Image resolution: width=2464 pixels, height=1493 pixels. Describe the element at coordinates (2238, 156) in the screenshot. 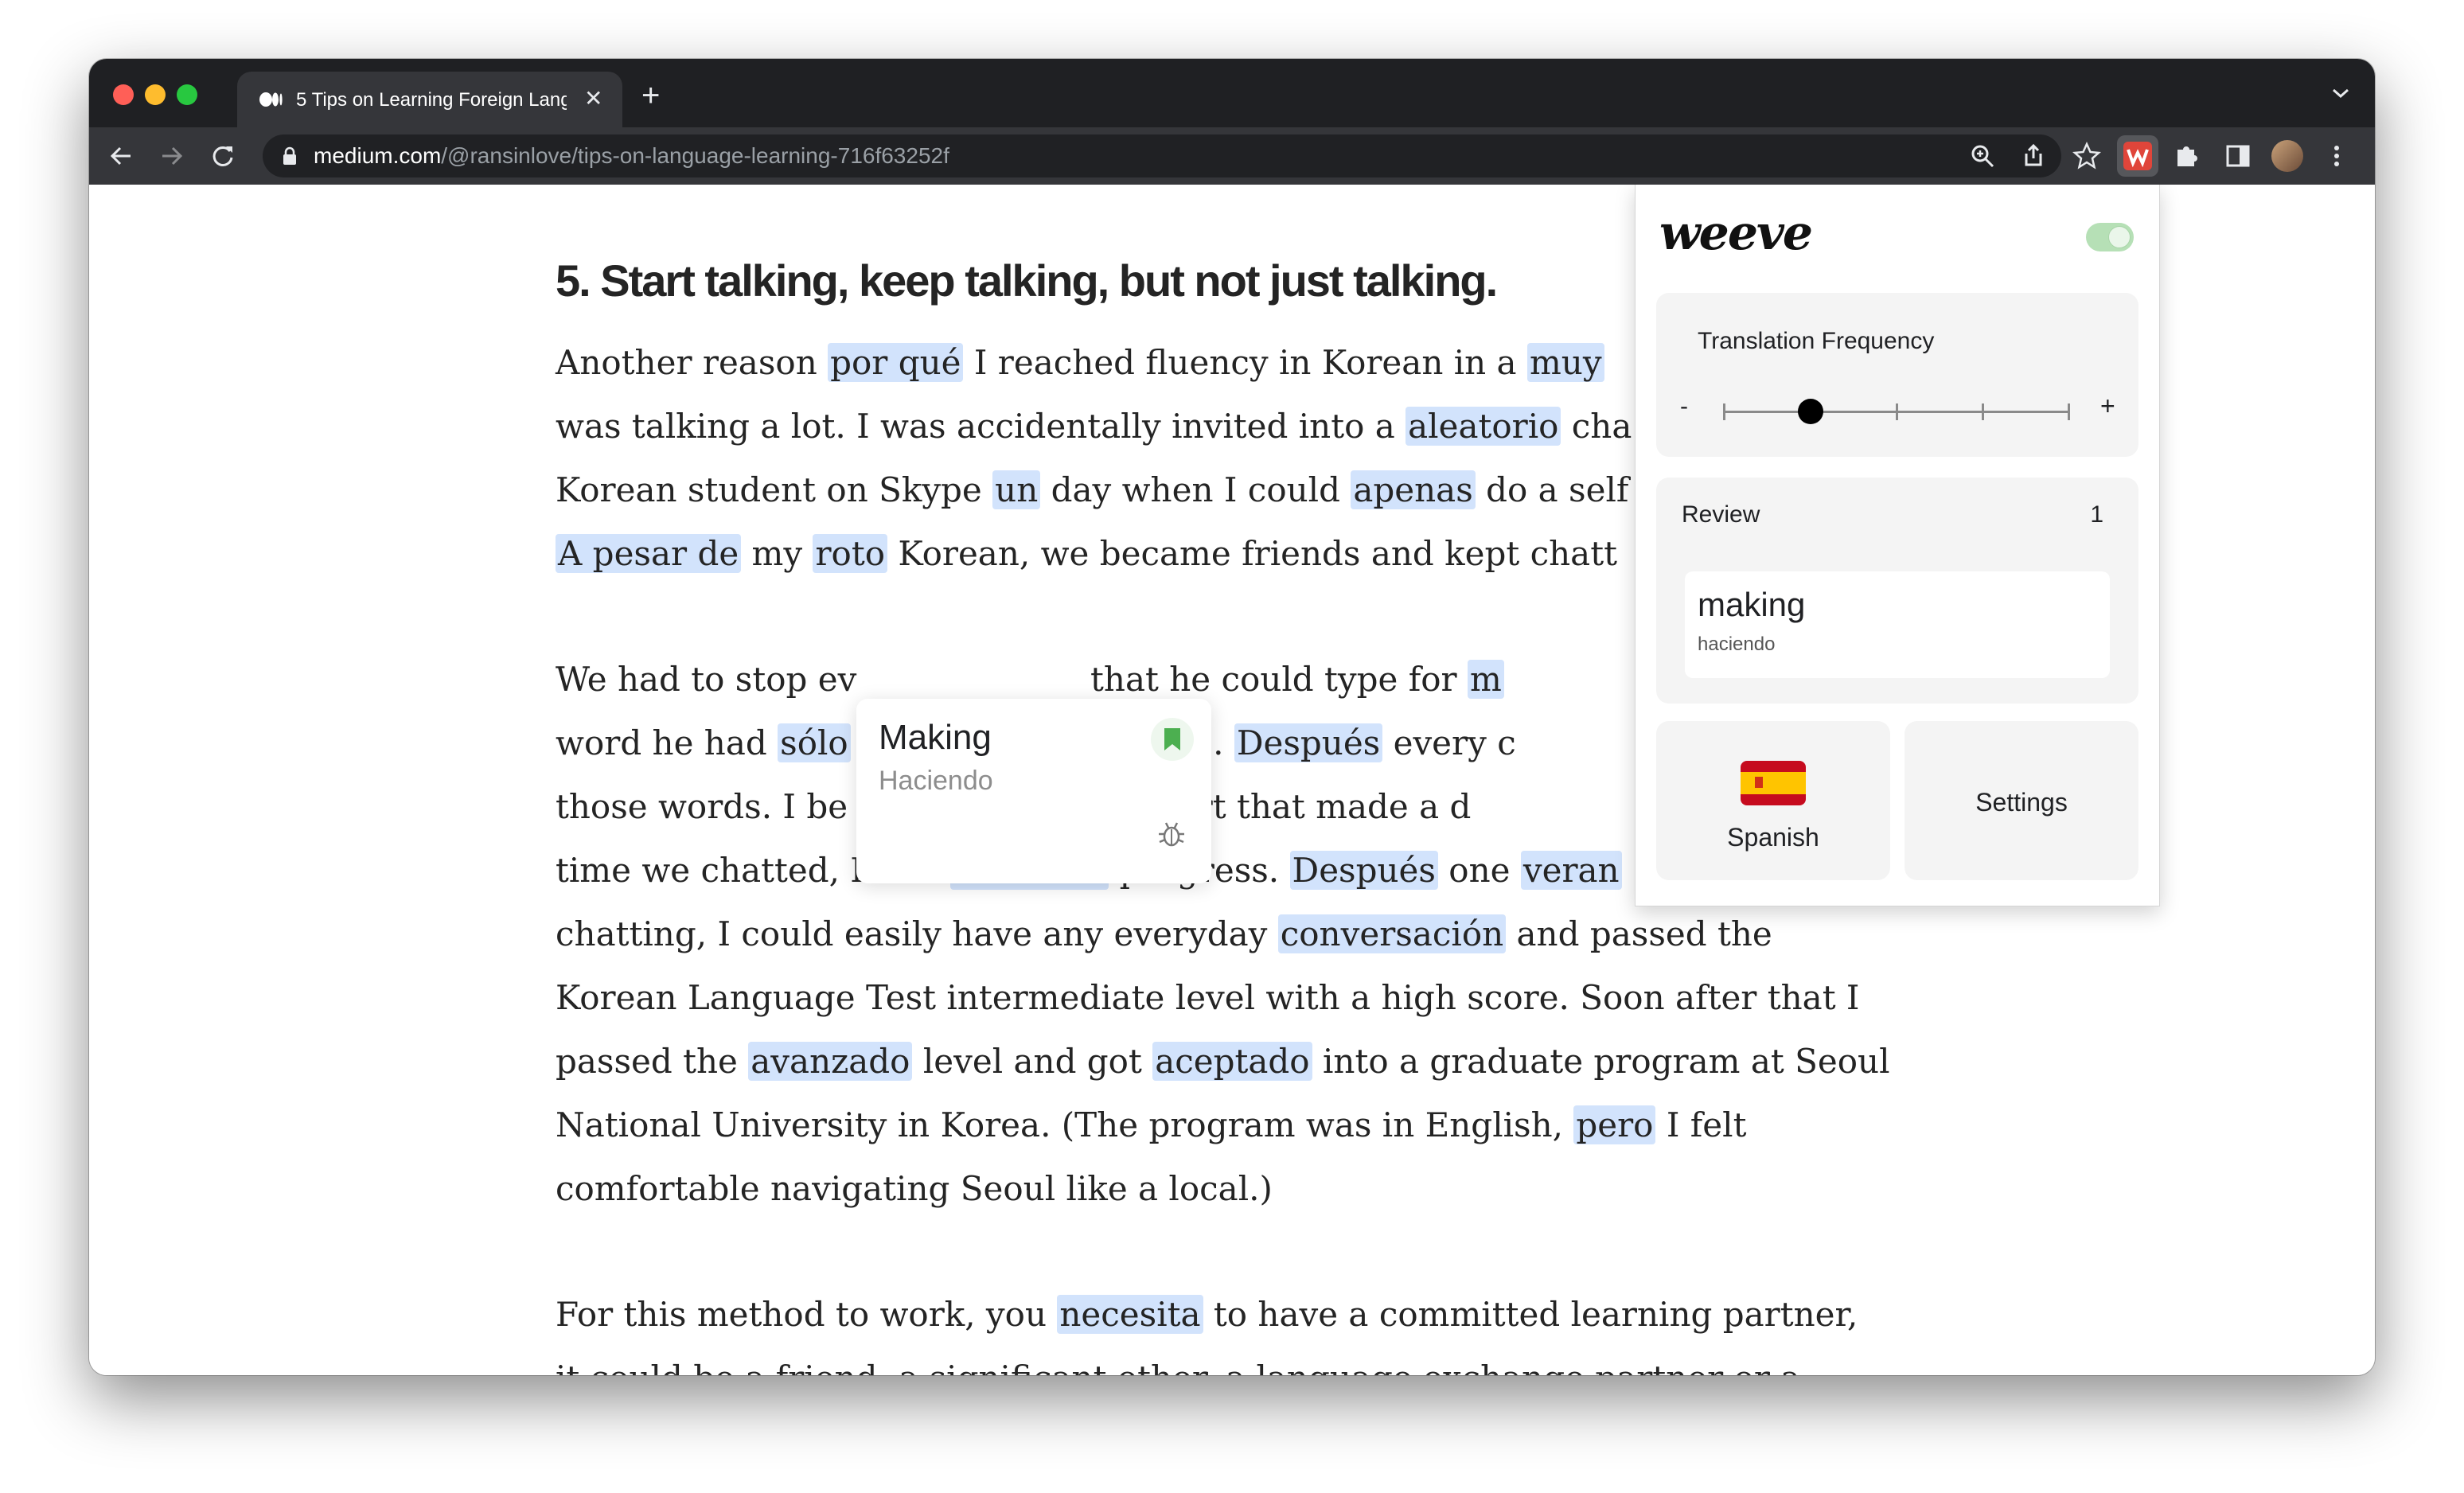

I see `sidepanel-icon` at that location.